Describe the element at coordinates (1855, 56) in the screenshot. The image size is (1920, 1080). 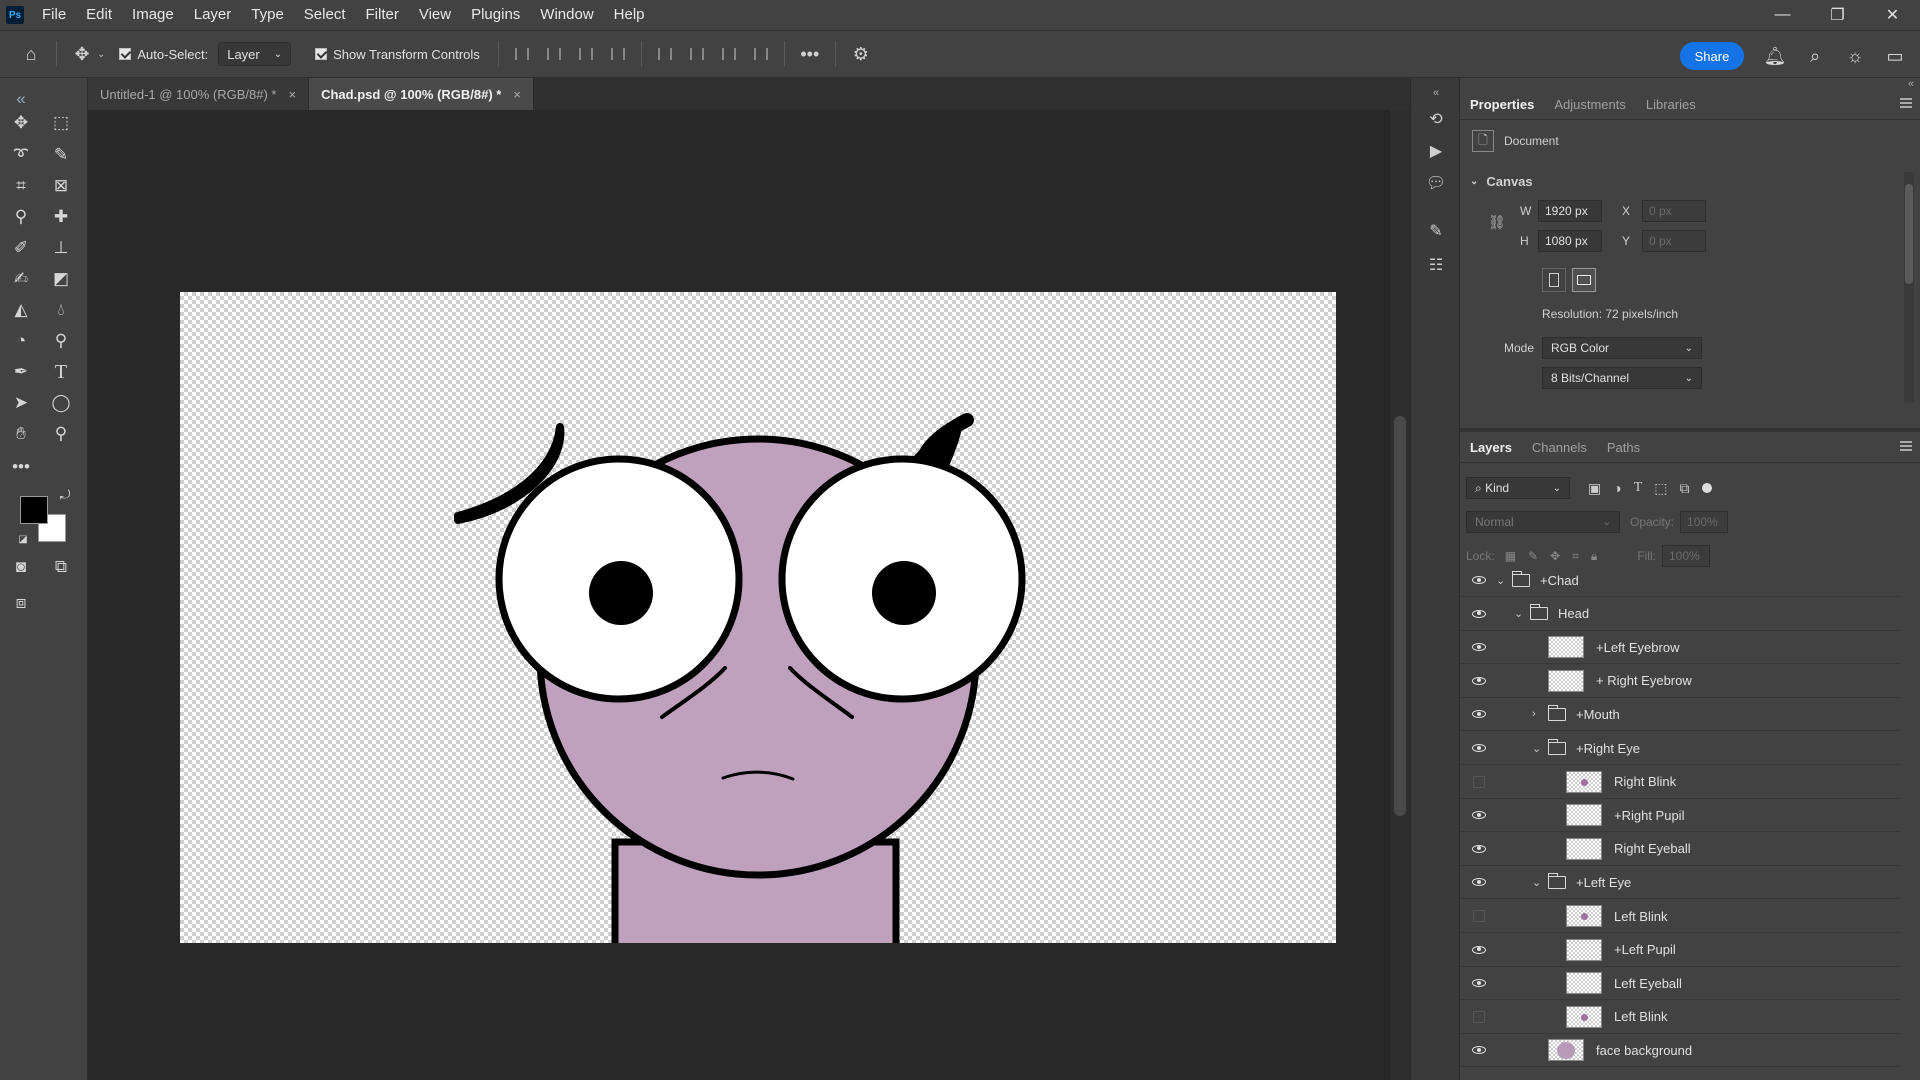
I see `lightbulb-icon: ☼` at that location.